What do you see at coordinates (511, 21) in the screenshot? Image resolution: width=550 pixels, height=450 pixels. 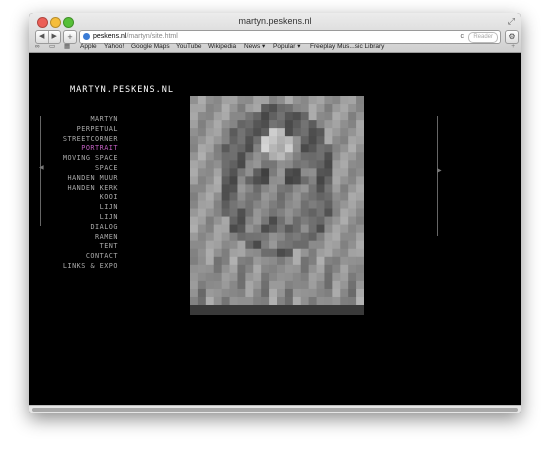 I see `fullscreen-icon: ⤢` at bounding box center [511, 21].